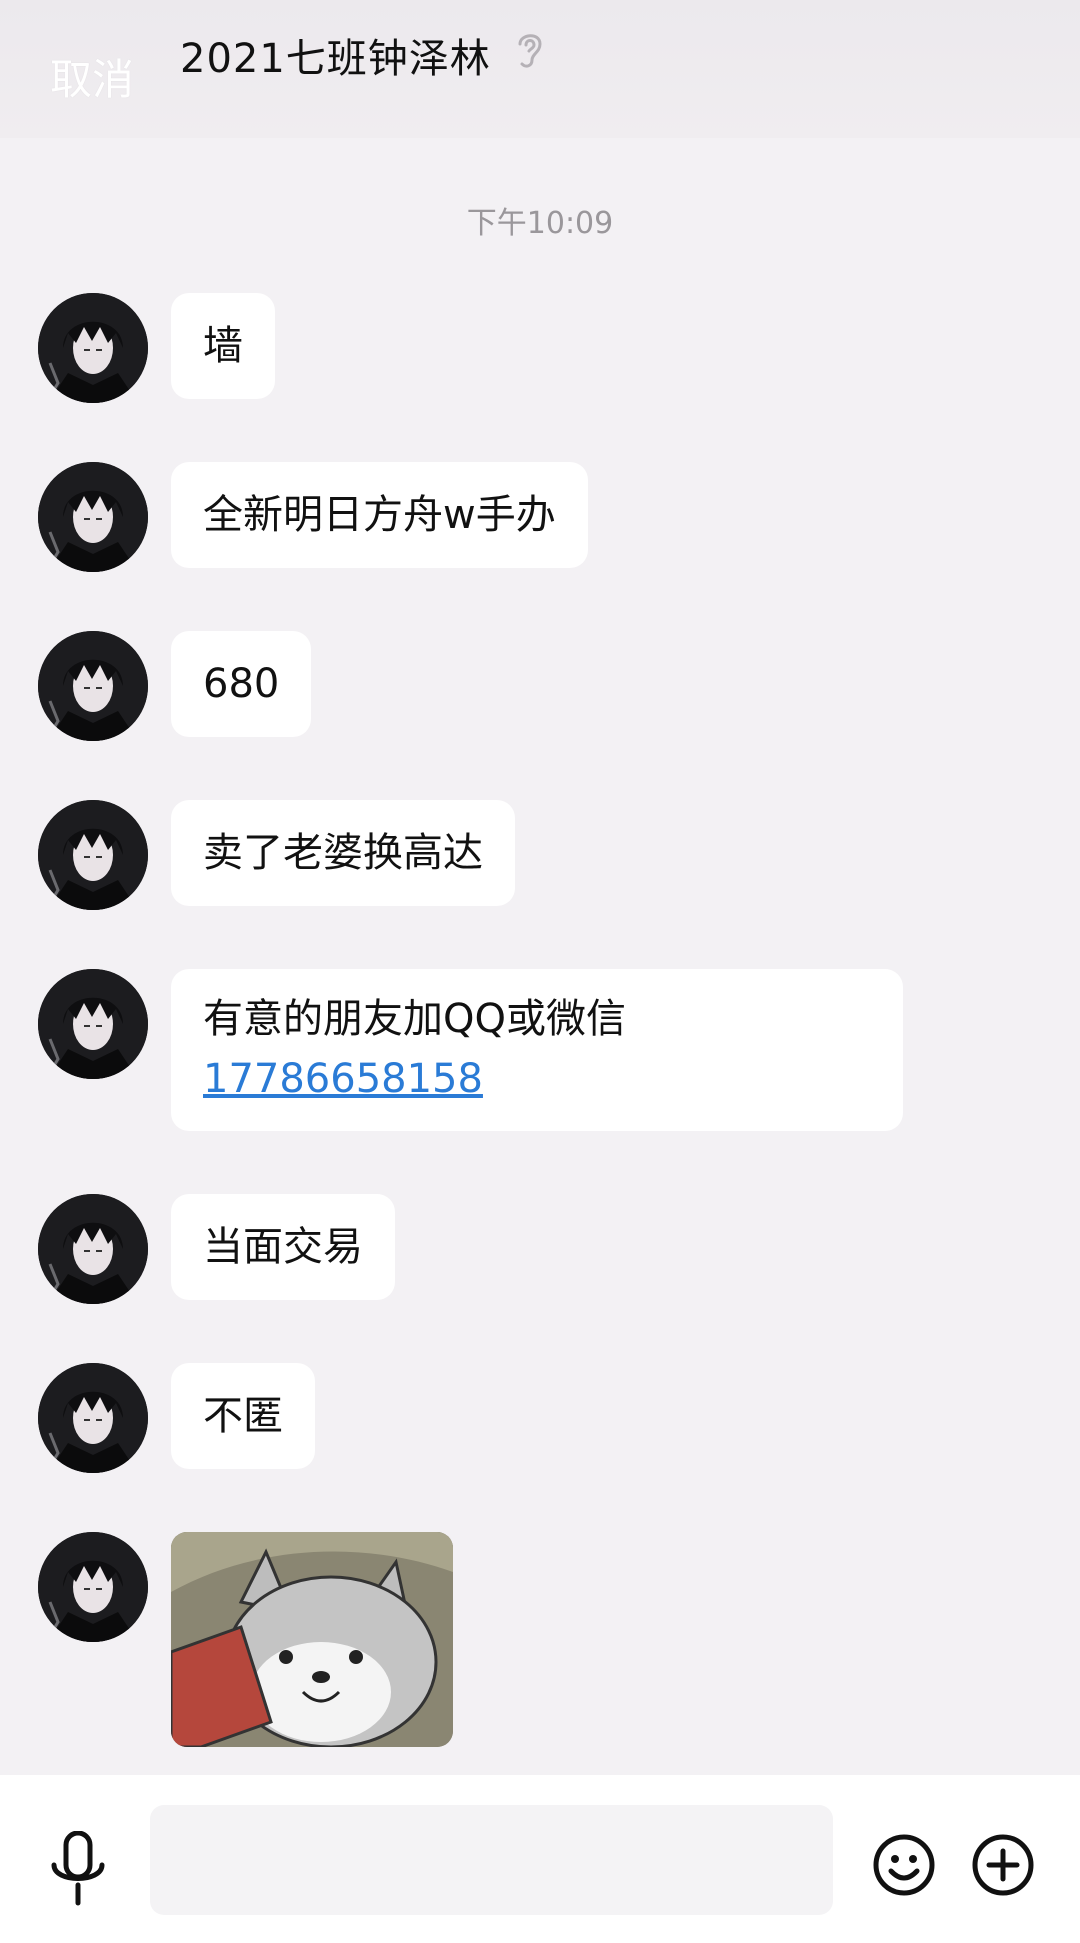 The image size is (1080, 1943). What do you see at coordinates (379, 515) in the screenshot?
I see `message-bubble: 全新明日方舟w手办` at bounding box center [379, 515].